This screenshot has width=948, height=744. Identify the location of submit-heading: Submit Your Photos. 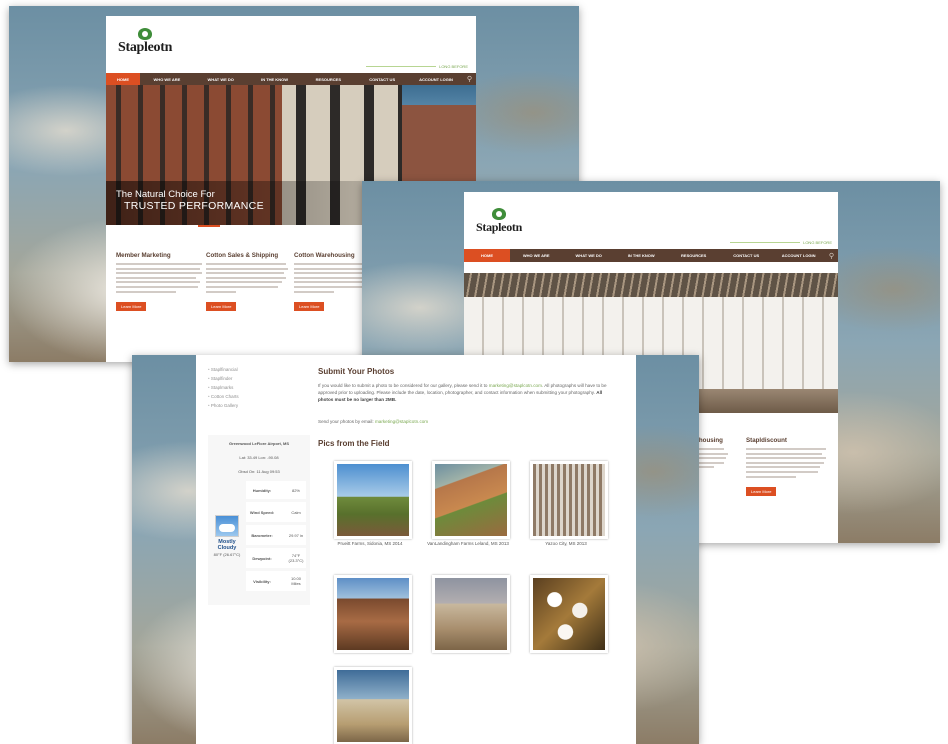
(356, 371).